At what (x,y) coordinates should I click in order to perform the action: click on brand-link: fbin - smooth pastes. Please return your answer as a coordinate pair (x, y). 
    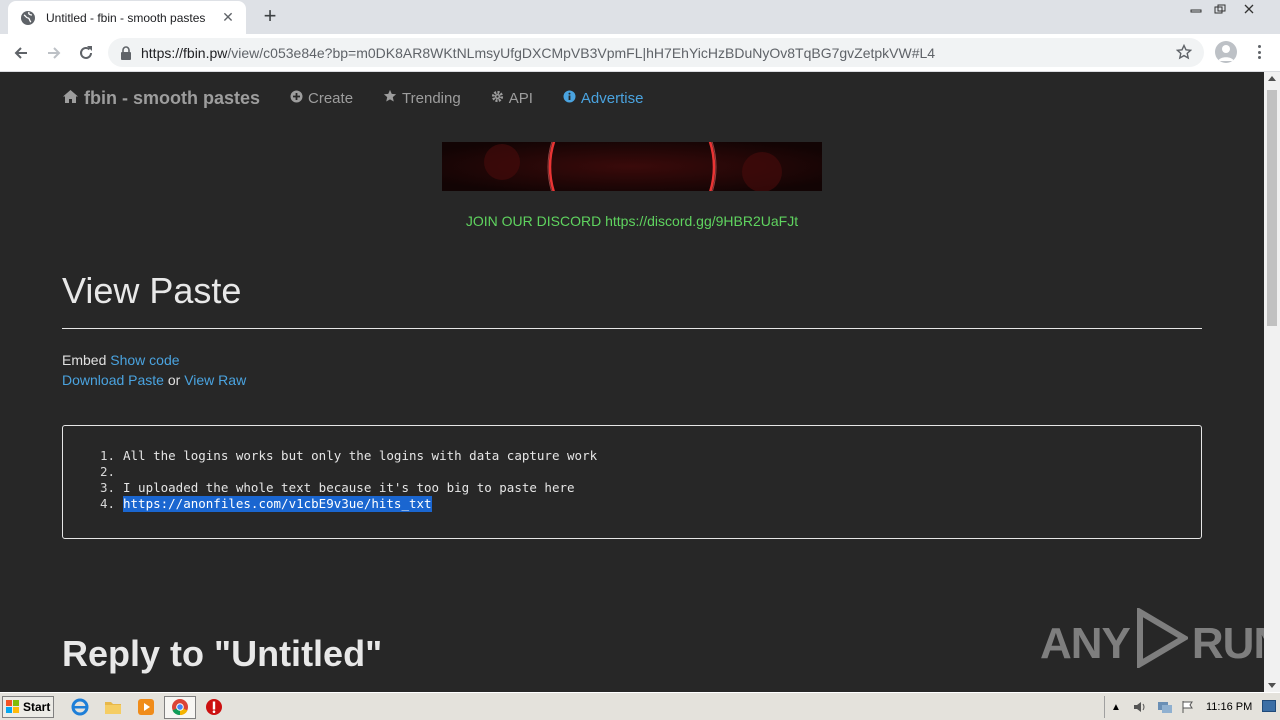
    Looking at the image, I should click on (161, 98).